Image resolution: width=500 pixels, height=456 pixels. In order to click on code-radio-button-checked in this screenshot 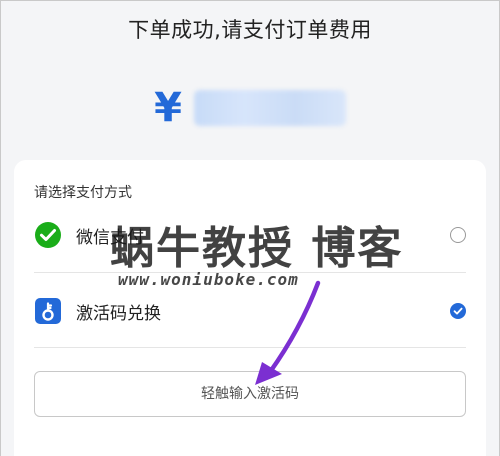, I will do `click(458, 311)`.